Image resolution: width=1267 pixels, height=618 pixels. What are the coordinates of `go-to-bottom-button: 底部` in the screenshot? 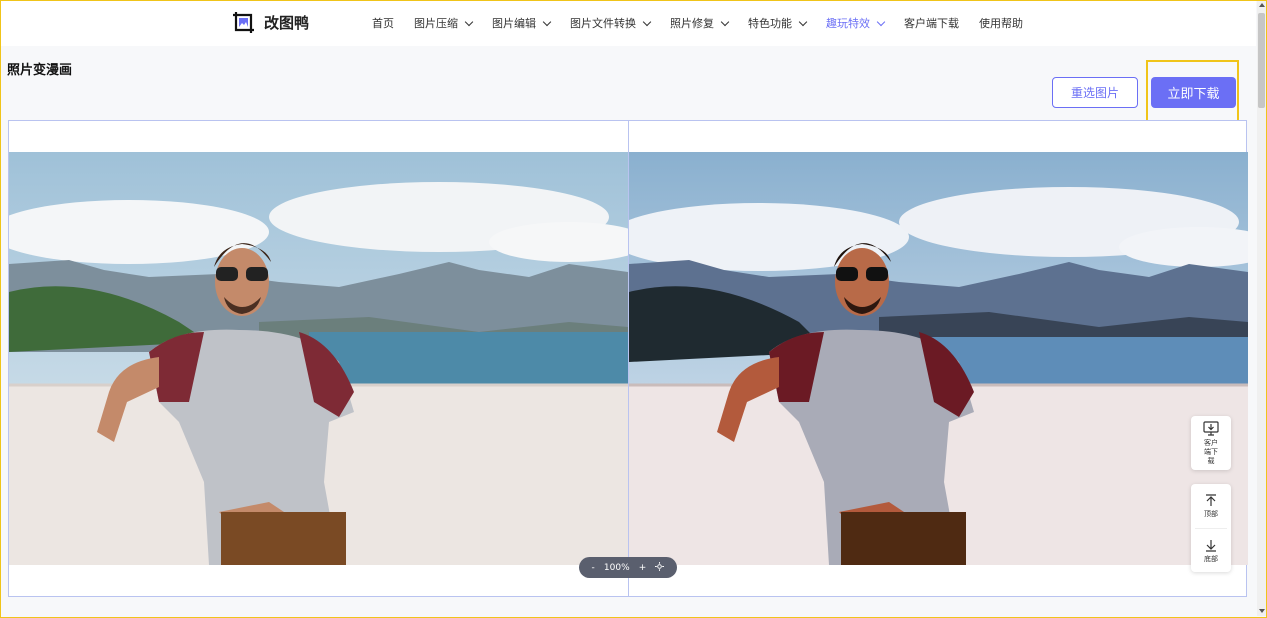 It's located at (1211, 551).